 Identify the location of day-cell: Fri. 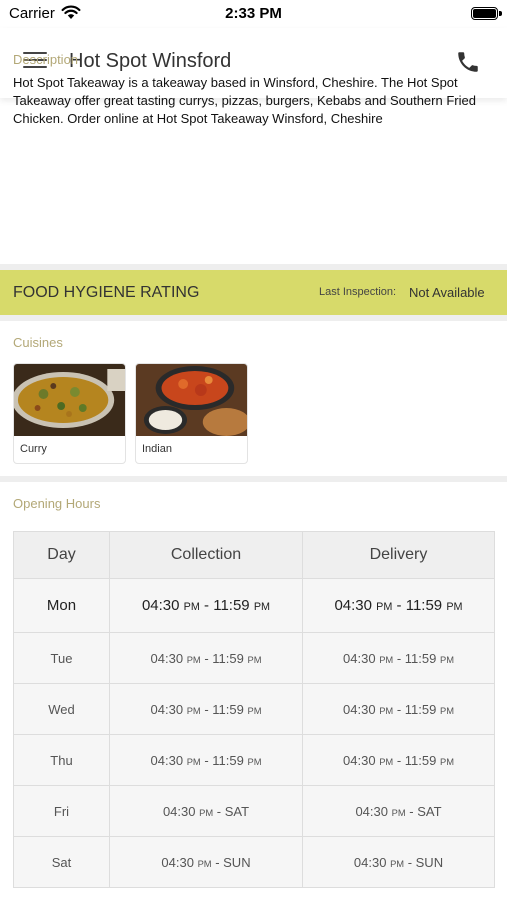
(61, 811).